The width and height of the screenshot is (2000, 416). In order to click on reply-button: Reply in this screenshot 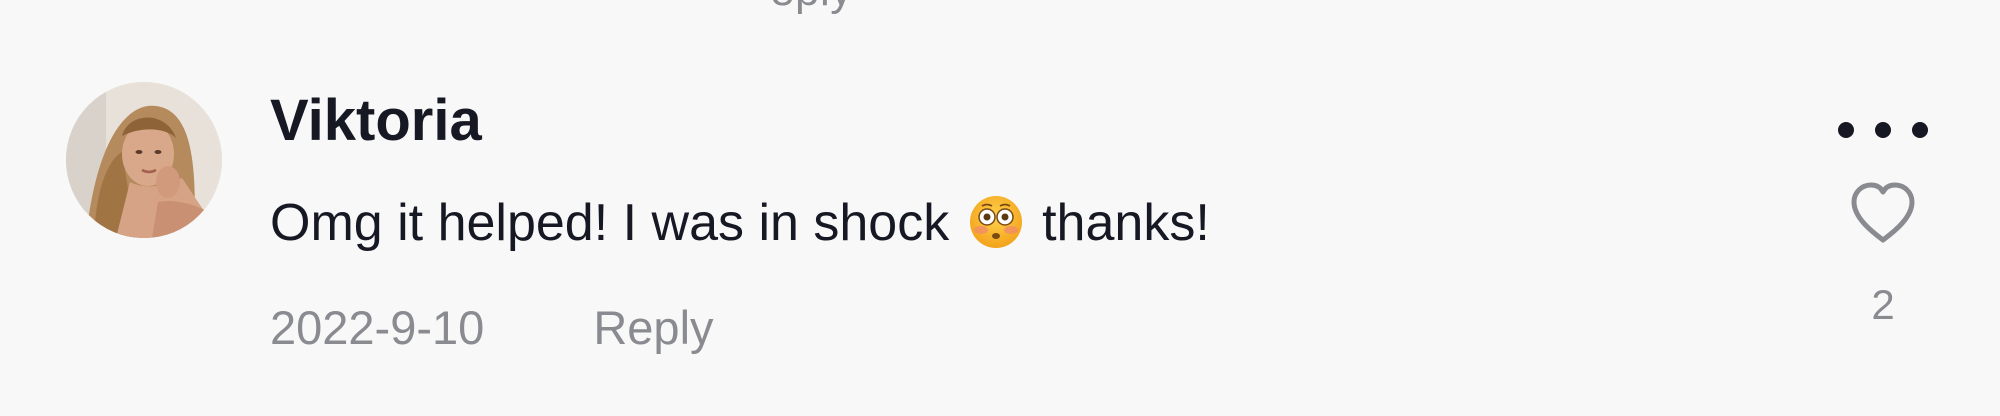, I will do `click(653, 327)`.